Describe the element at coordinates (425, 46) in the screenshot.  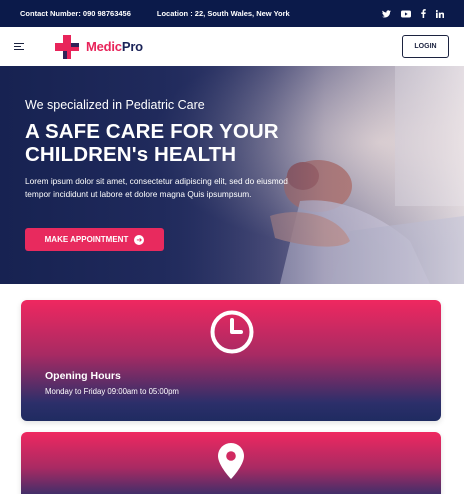
I see `login-button: LOGIN` at that location.